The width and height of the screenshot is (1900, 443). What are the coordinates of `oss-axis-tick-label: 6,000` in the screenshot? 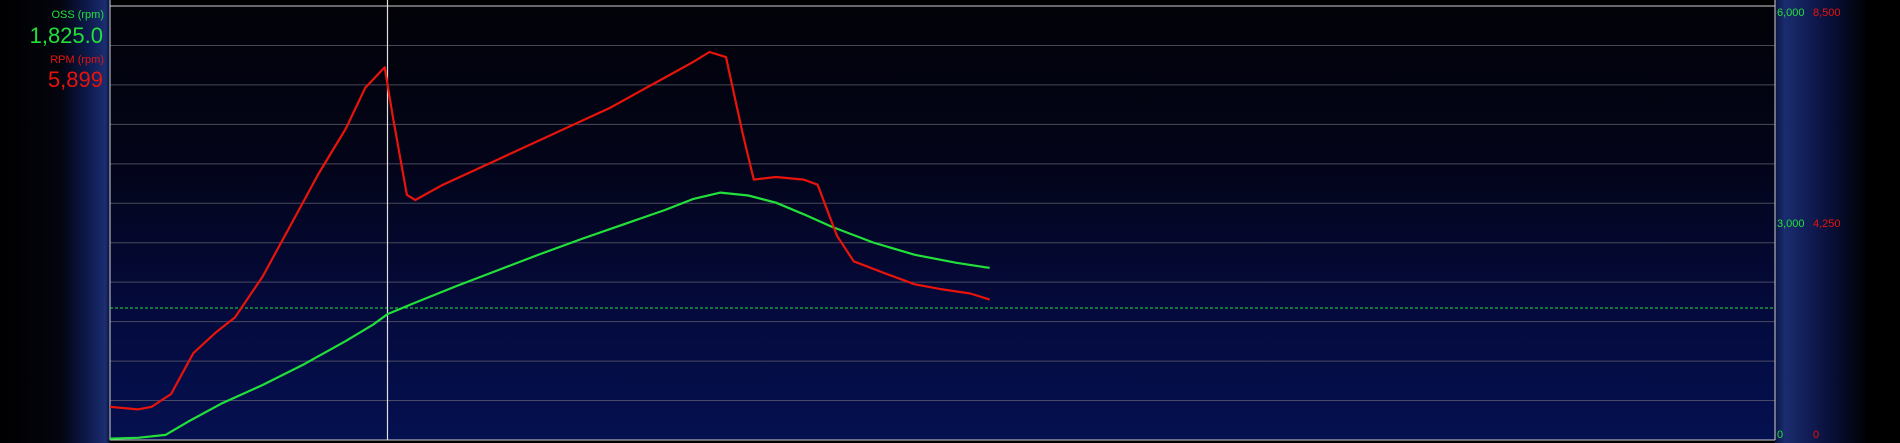 It's located at (1791, 13).